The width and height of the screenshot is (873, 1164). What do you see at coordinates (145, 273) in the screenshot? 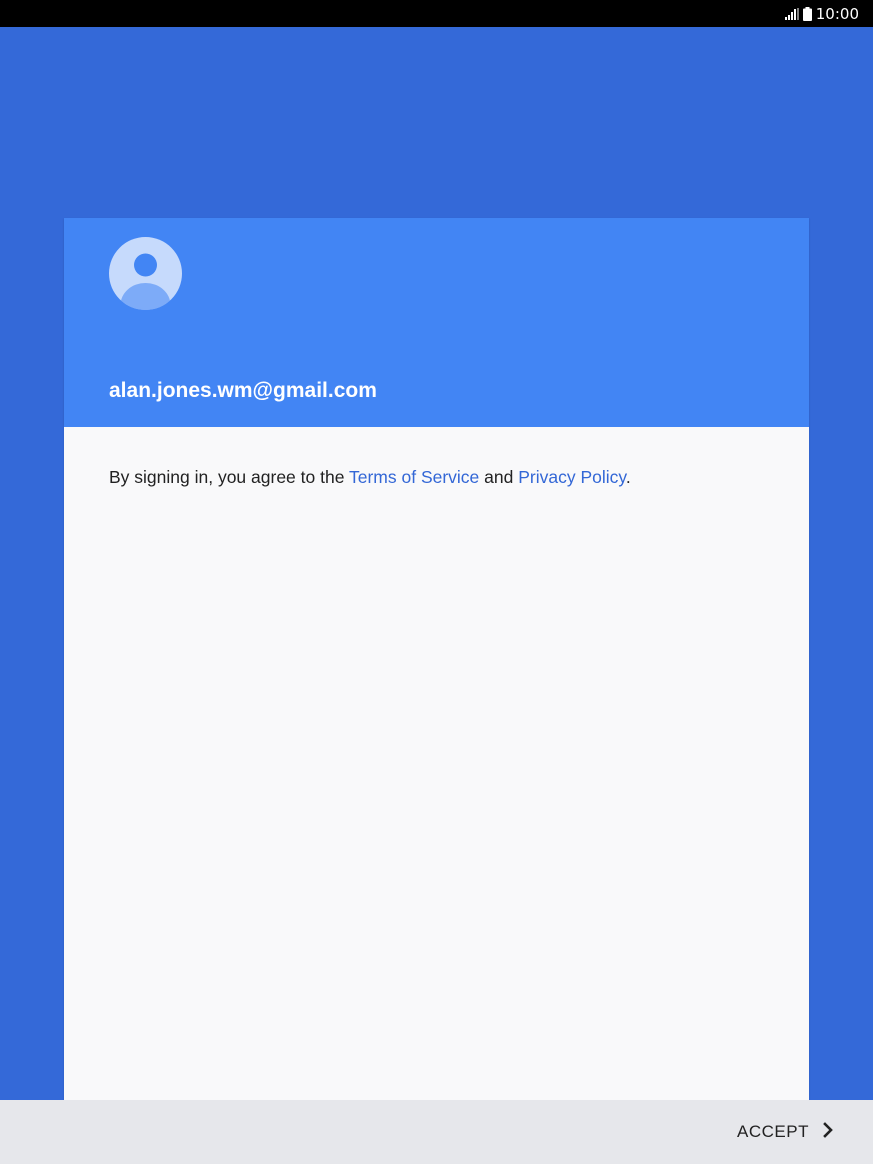
I see `default-avatar-icon` at bounding box center [145, 273].